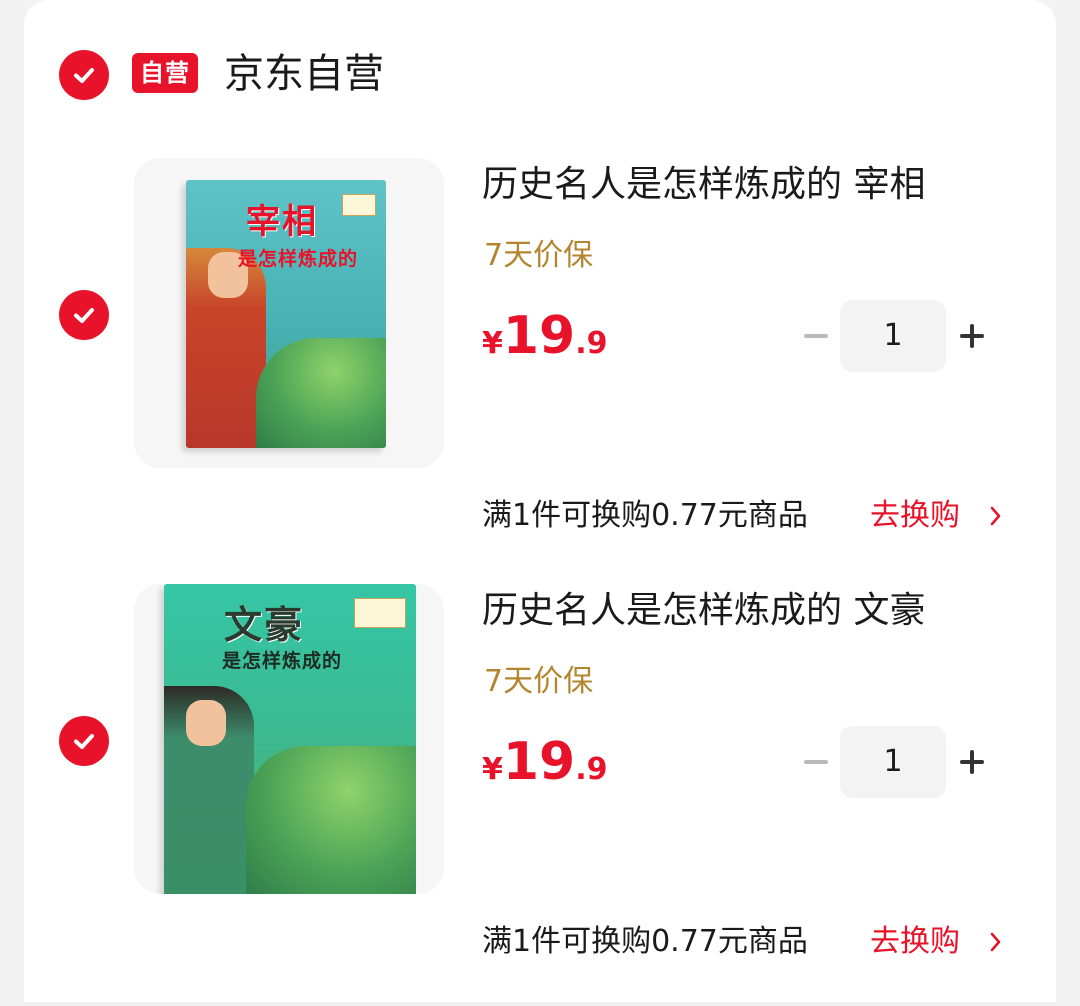  Describe the element at coordinates (165, 73) in the screenshot. I see `self-operated-badge: 自营` at that location.